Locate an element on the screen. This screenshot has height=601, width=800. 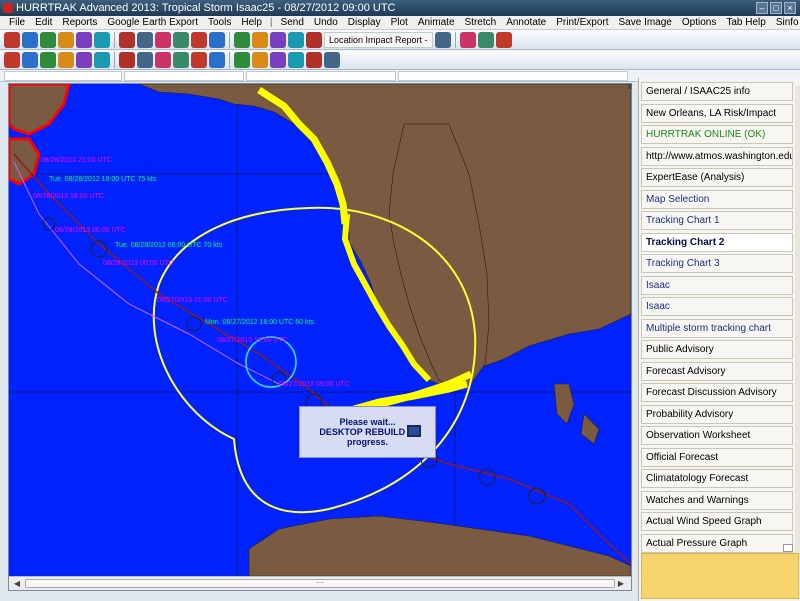
panel-item: Probability Advisory is located at coordinates (717, 414).